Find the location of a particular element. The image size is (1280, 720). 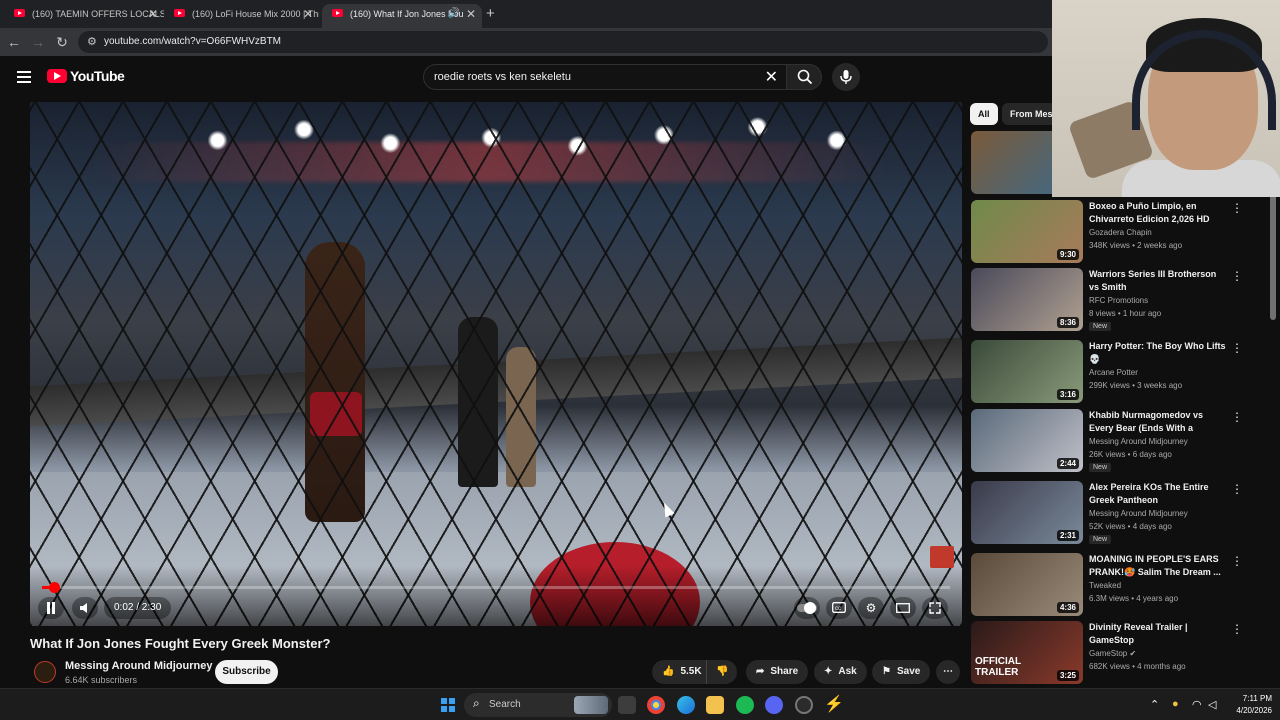

menu-icon is located at coordinates (24, 77).